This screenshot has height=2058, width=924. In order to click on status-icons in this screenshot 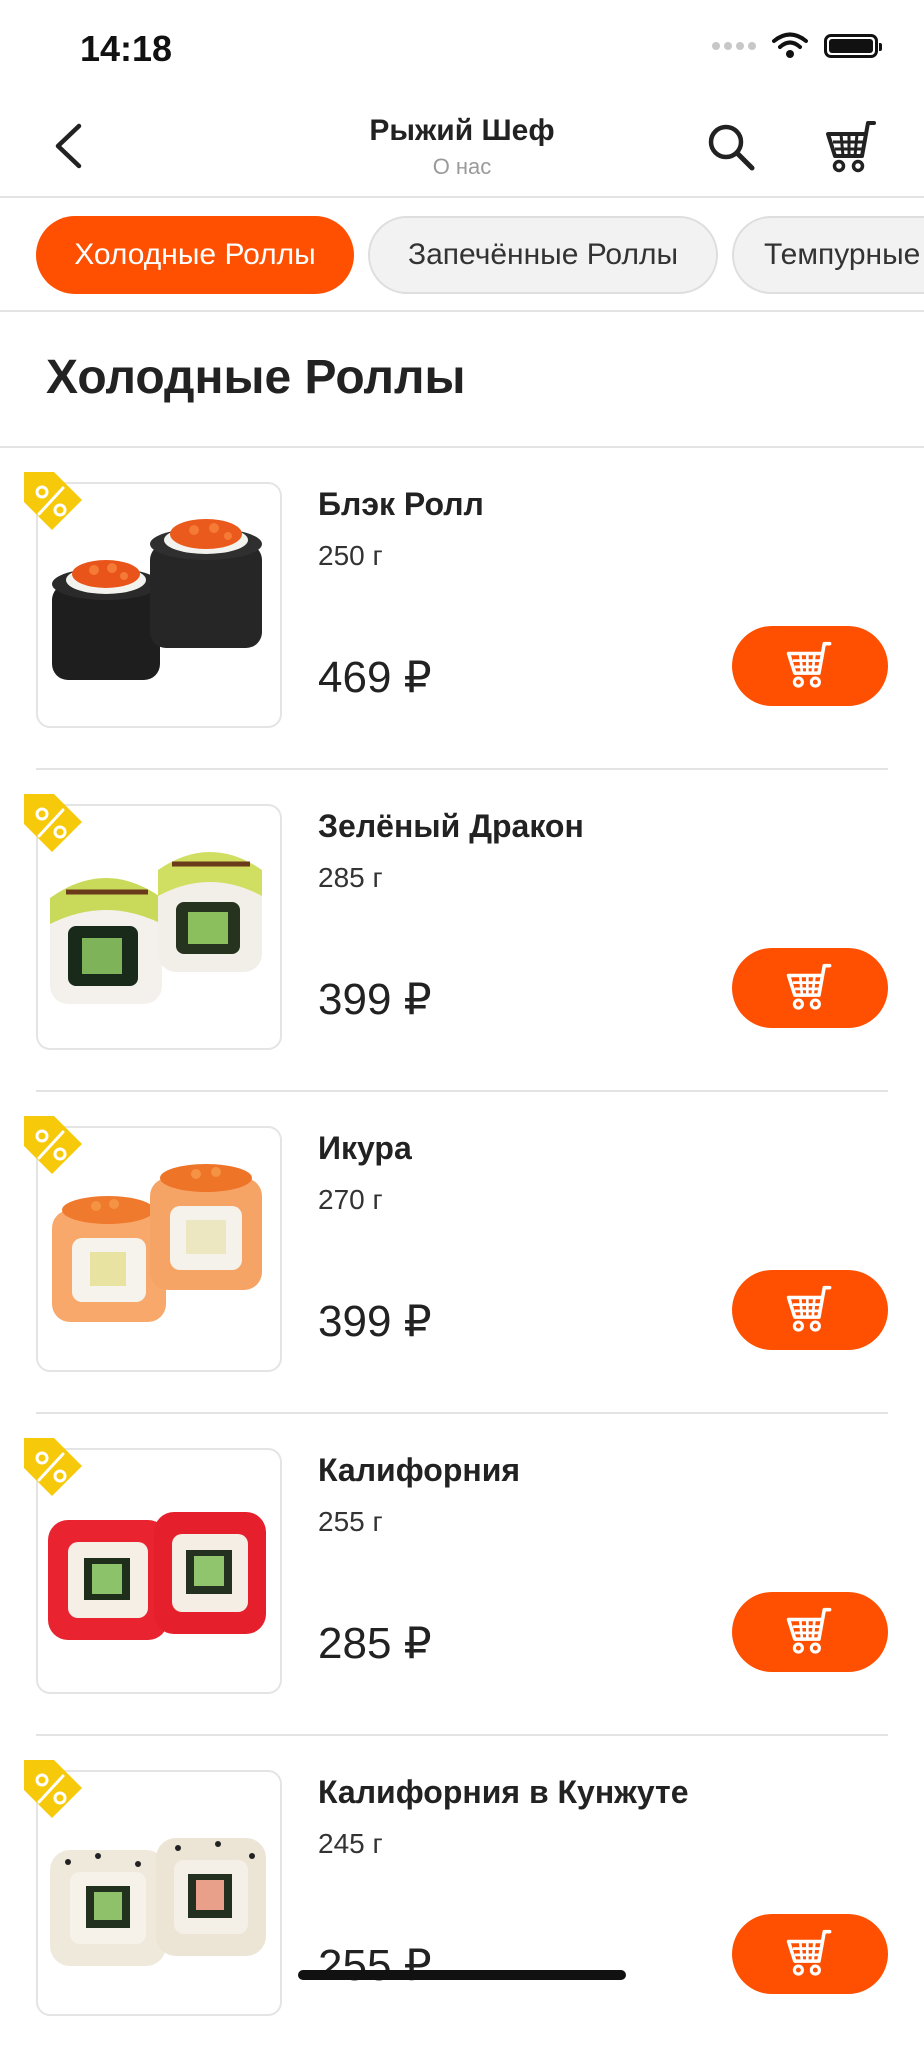, I will do `click(797, 46)`.